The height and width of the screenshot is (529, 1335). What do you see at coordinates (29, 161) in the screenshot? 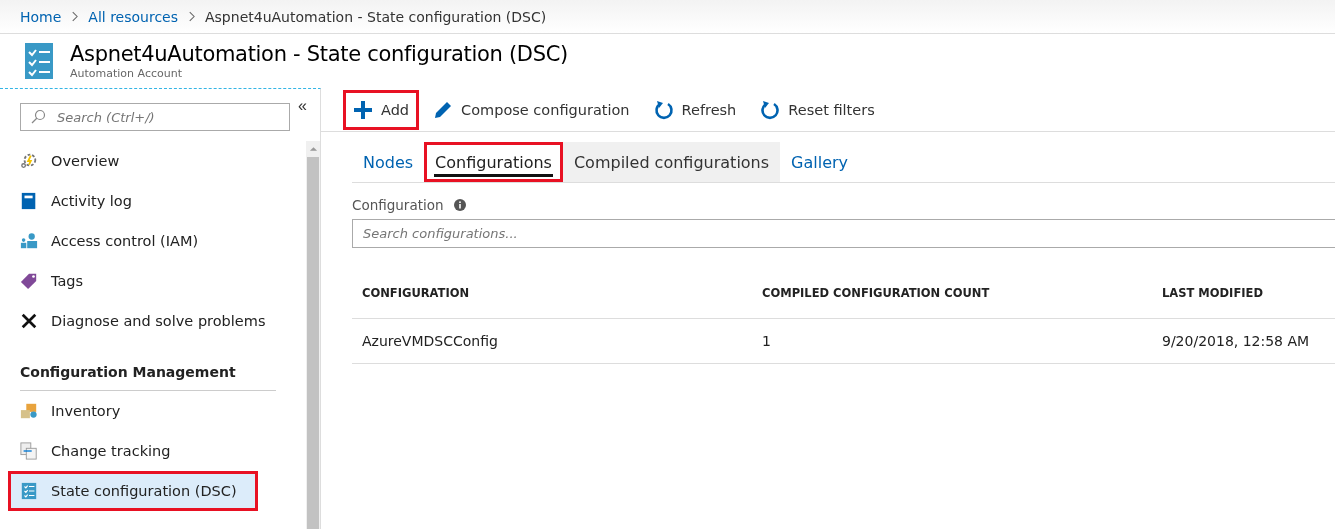
I see `gear-icon` at bounding box center [29, 161].